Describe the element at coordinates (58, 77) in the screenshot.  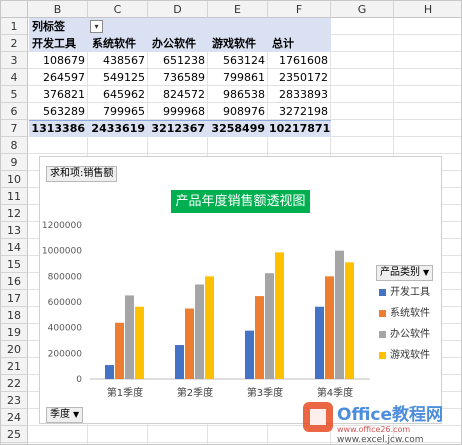
I see `pivot-value-cell: 264597` at that location.